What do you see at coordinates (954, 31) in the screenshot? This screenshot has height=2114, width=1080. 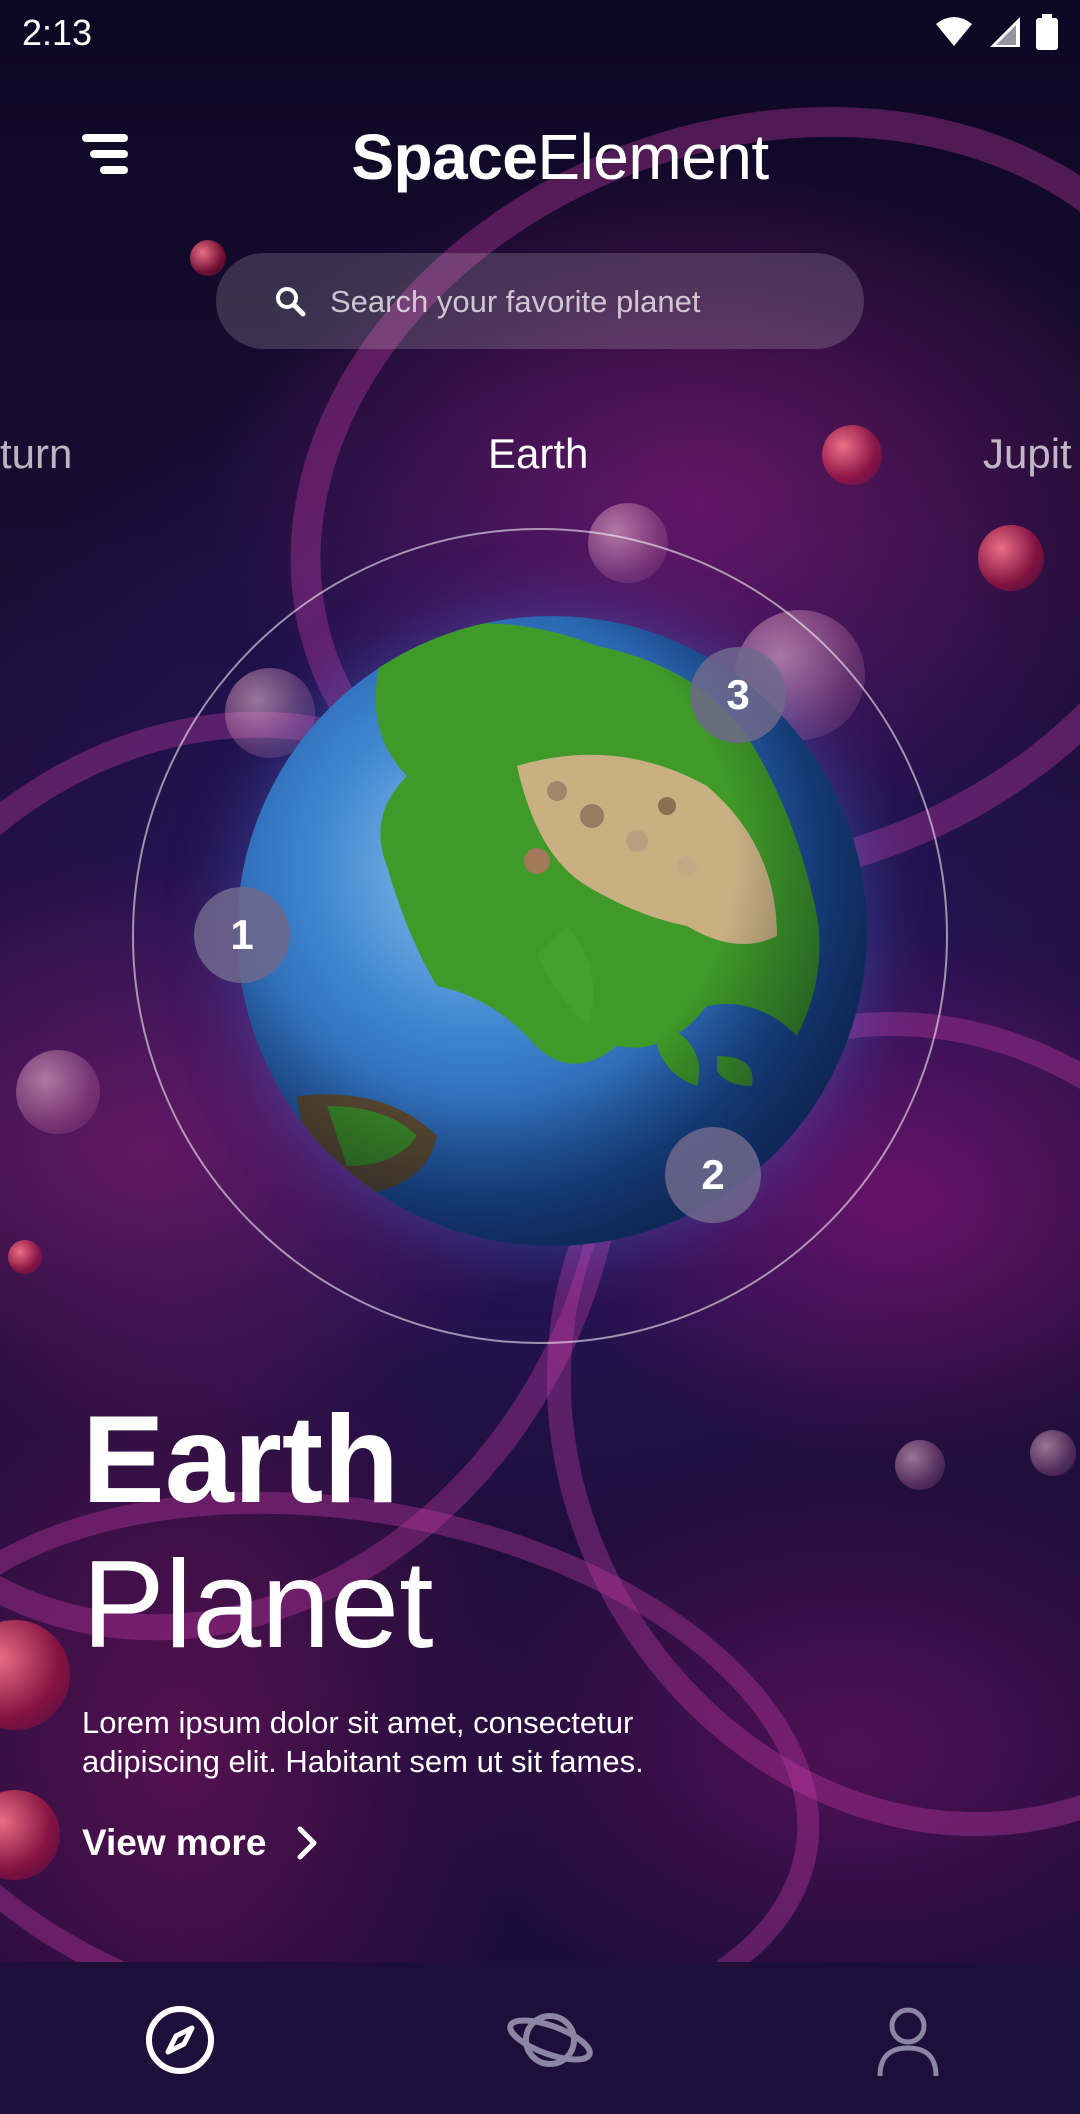 I see `wifi-icon` at bounding box center [954, 31].